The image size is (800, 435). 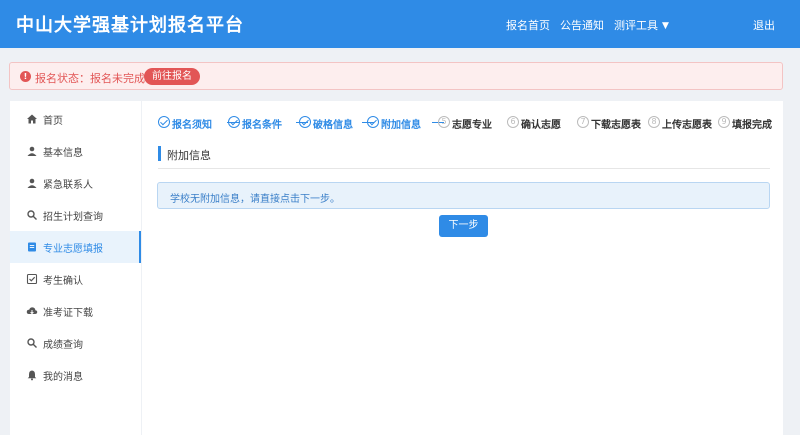 What do you see at coordinates (130, 25) in the screenshot?
I see `site-title: 中山大学强基计划报名平台` at bounding box center [130, 25].